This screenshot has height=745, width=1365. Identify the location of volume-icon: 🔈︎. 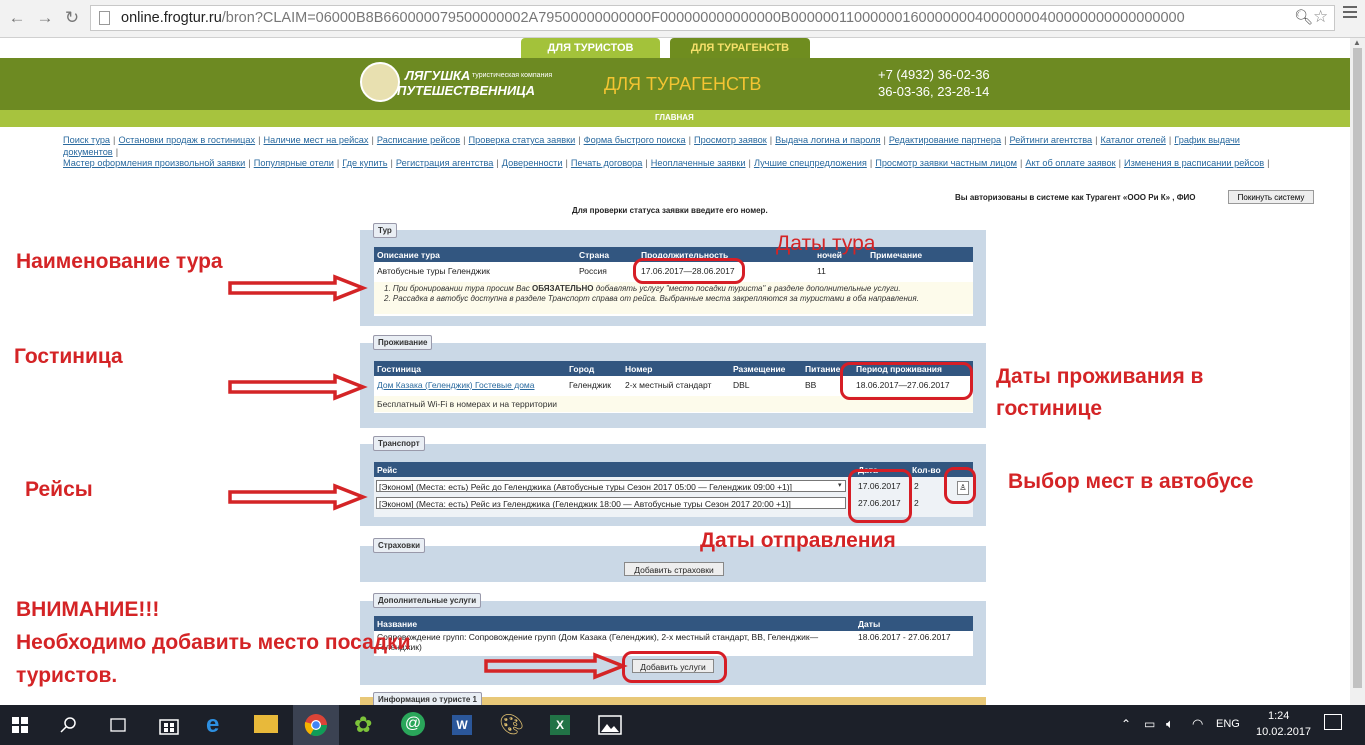
(1170, 724).